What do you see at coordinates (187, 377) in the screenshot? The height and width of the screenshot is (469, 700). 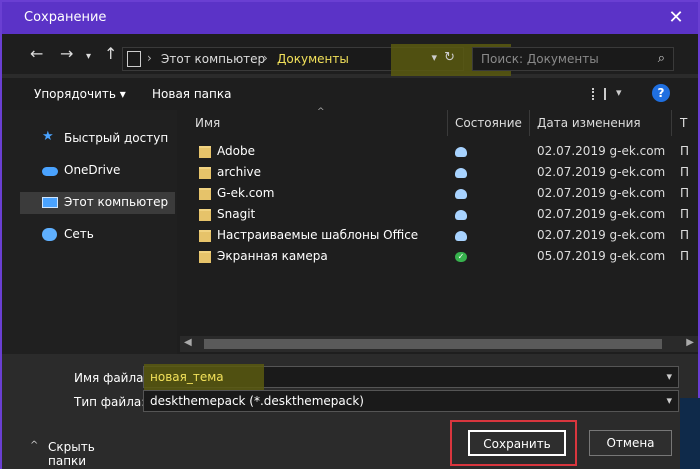 I see `filename-value: новая_тема` at bounding box center [187, 377].